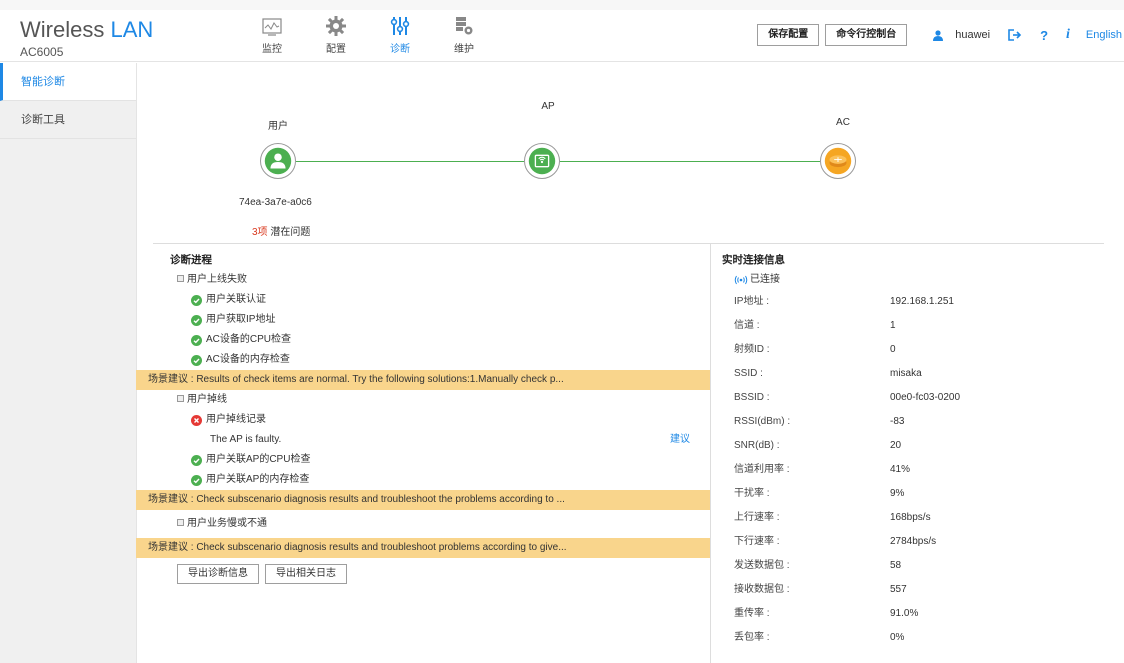  What do you see at coordinates (68, 120) in the screenshot?
I see `sidebar-item-diagnosis-tools: 诊断工具` at bounding box center [68, 120].